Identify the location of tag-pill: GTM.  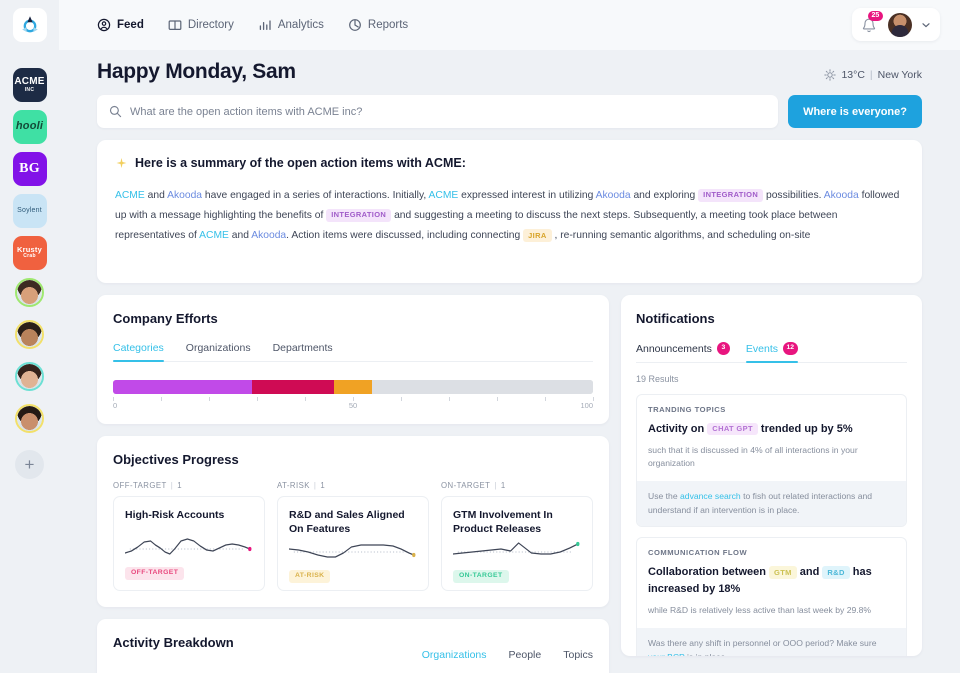
(783, 572).